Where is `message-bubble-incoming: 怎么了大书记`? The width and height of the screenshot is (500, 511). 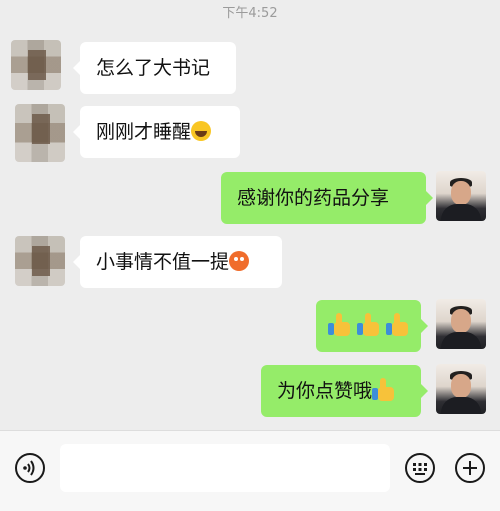
message-bubble-incoming: 怎么了大书记 is located at coordinates (154, 68).